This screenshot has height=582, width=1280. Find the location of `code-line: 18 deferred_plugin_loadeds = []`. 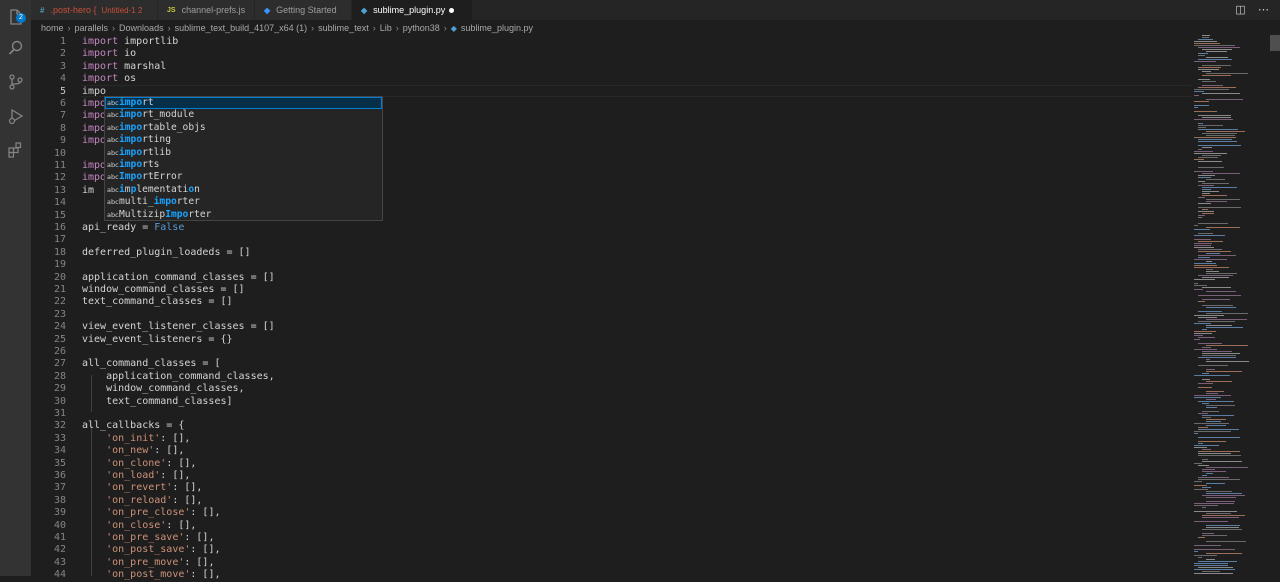

code-line: 18 deferred_plugin_loadeds = [] is located at coordinates (611, 253).